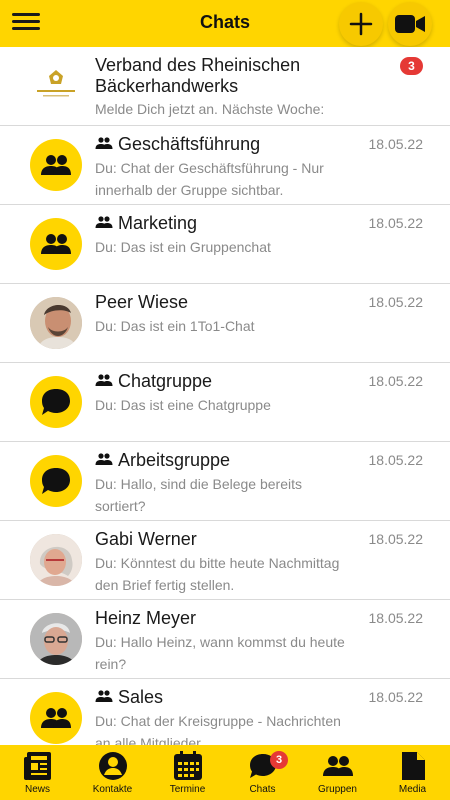 The width and height of the screenshot is (450, 800). Describe the element at coordinates (245, 697) in the screenshot. I see `chat-name: Sales` at that location.